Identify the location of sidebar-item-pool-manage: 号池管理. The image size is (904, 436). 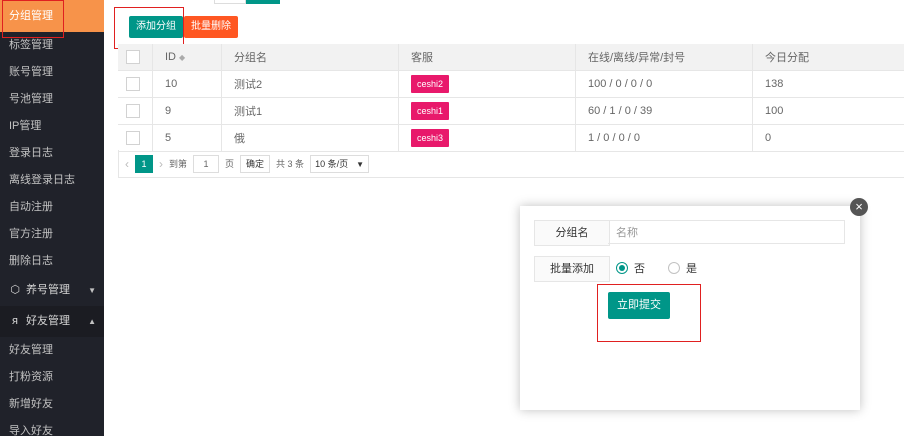
(52, 99).